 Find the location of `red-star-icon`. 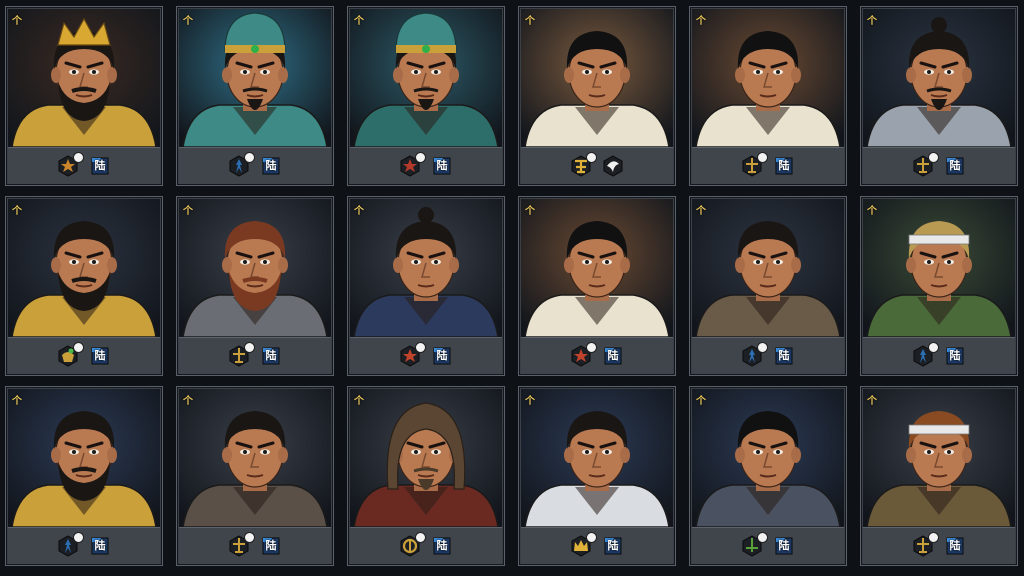

red-star-icon is located at coordinates (412, 164).